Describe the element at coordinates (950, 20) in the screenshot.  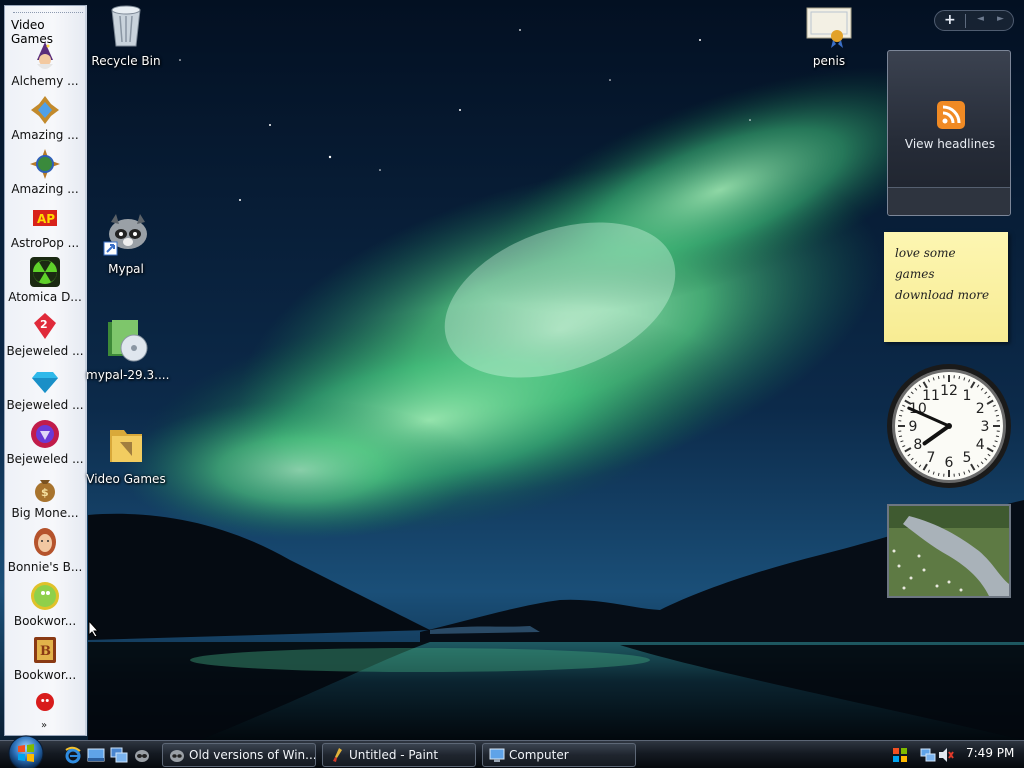
I see `add-gadget-button: +` at that location.